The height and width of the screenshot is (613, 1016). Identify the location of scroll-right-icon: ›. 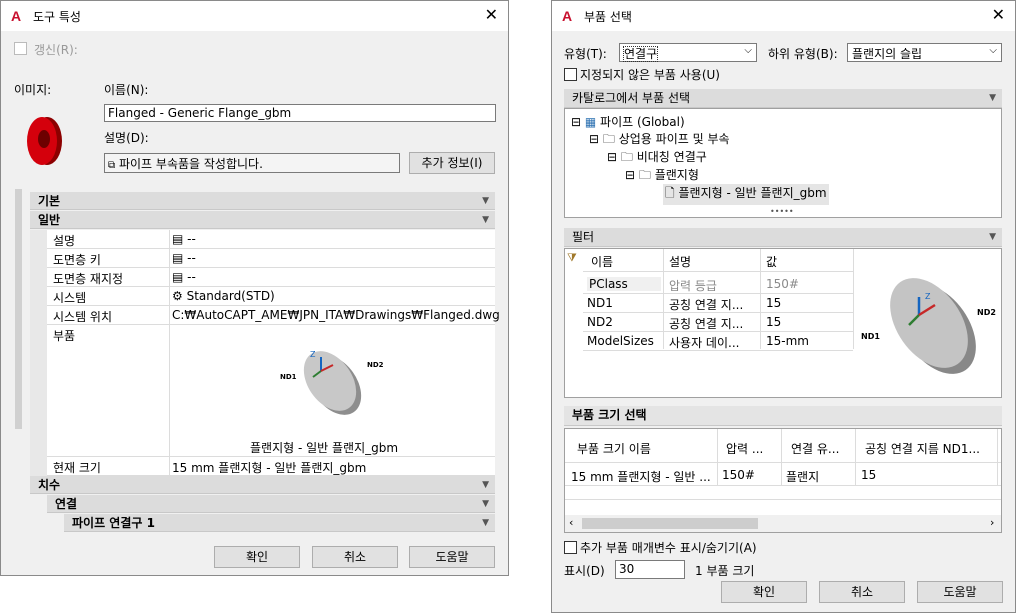
(992, 522).